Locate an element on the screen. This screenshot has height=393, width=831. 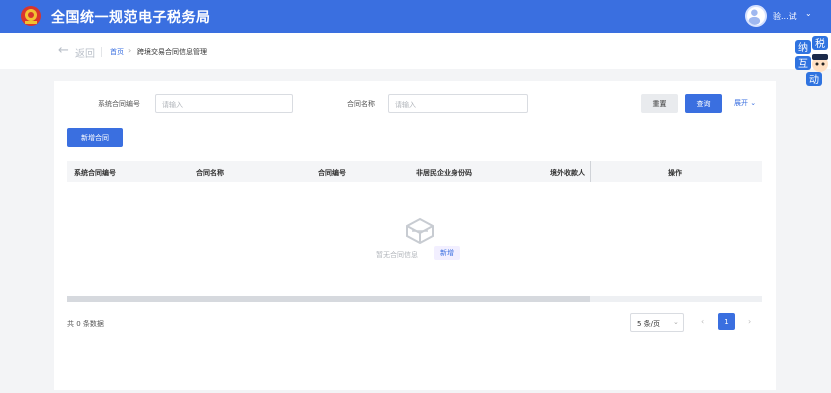
user-icon is located at coordinates (754, 17).